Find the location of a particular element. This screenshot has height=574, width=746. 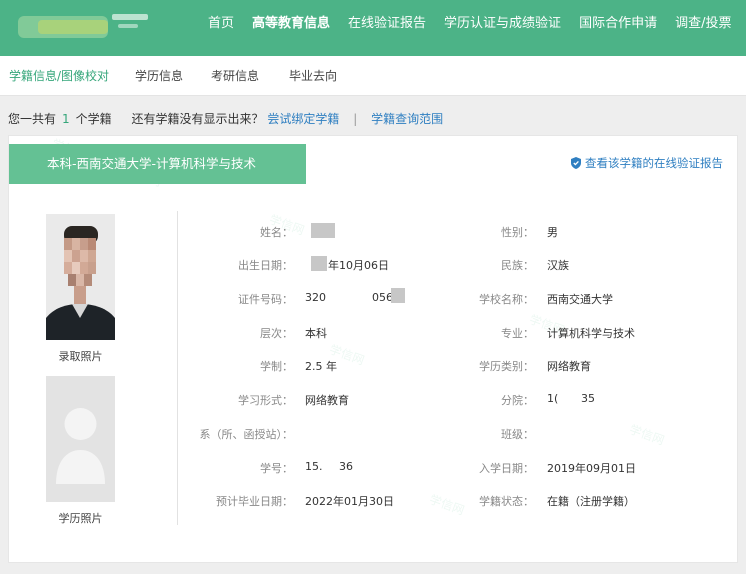

grad-date-label: 预计毕业日期： is located at coordinates (254, 501).